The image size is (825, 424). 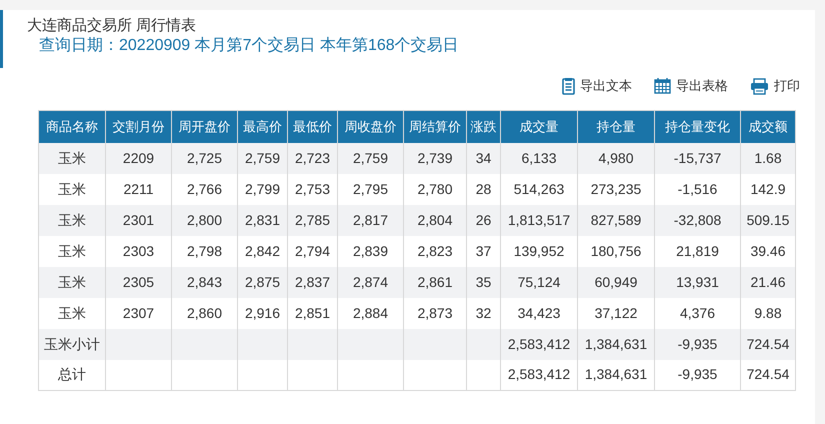 What do you see at coordinates (312, 220) in the screenshot?
I see `table-cell: 2,785` at bounding box center [312, 220].